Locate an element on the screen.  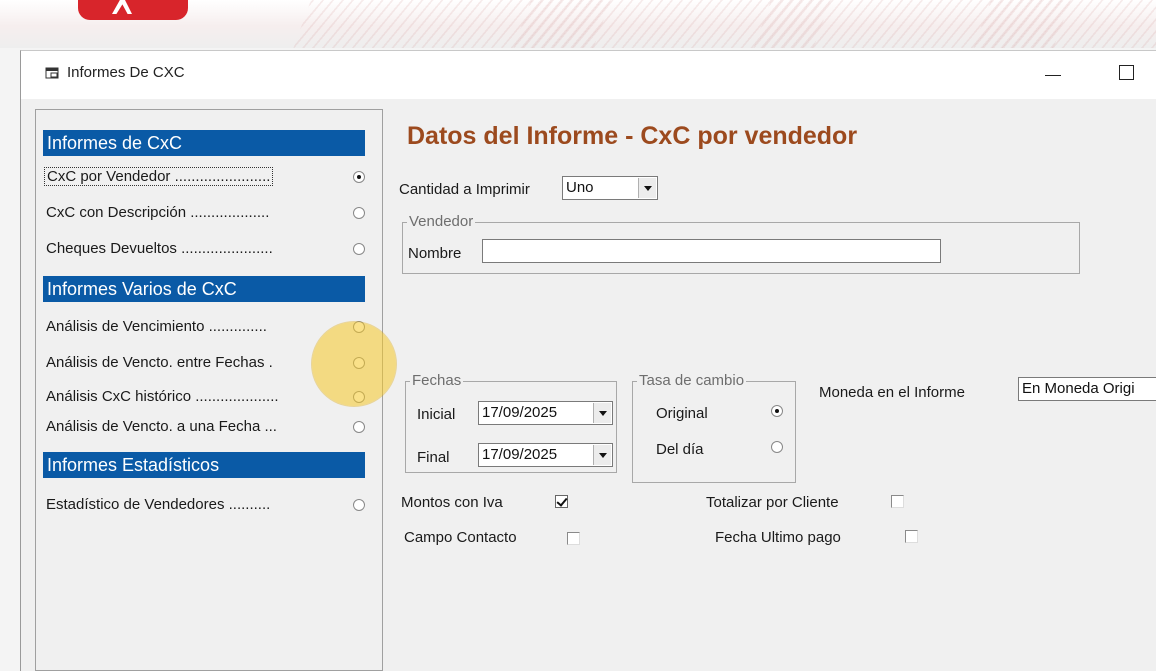
tasa-deldia-radio is located at coordinates (777, 447).